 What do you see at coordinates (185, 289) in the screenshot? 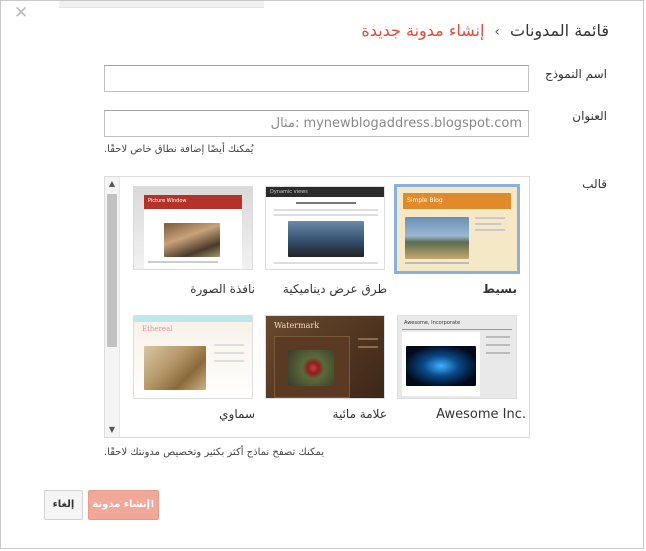
I see `template-name-picture-window: نافذة الصورة` at bounding box center [185, 289].